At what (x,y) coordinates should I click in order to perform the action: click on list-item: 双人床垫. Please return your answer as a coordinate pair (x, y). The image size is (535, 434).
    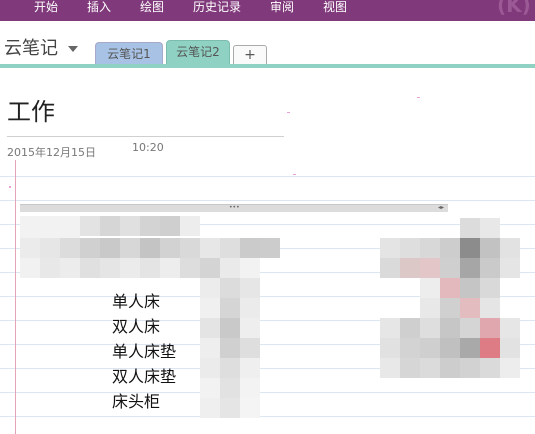
    Looking at the image, I should click on (144, 377).